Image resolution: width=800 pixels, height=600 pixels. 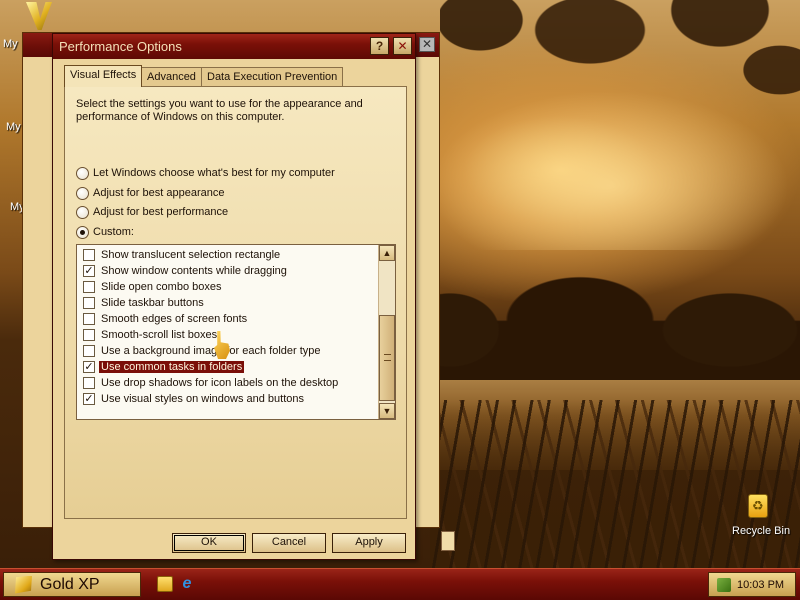 I want to click on radio-label: Adjust for best performance, so click(x=161, y=212).